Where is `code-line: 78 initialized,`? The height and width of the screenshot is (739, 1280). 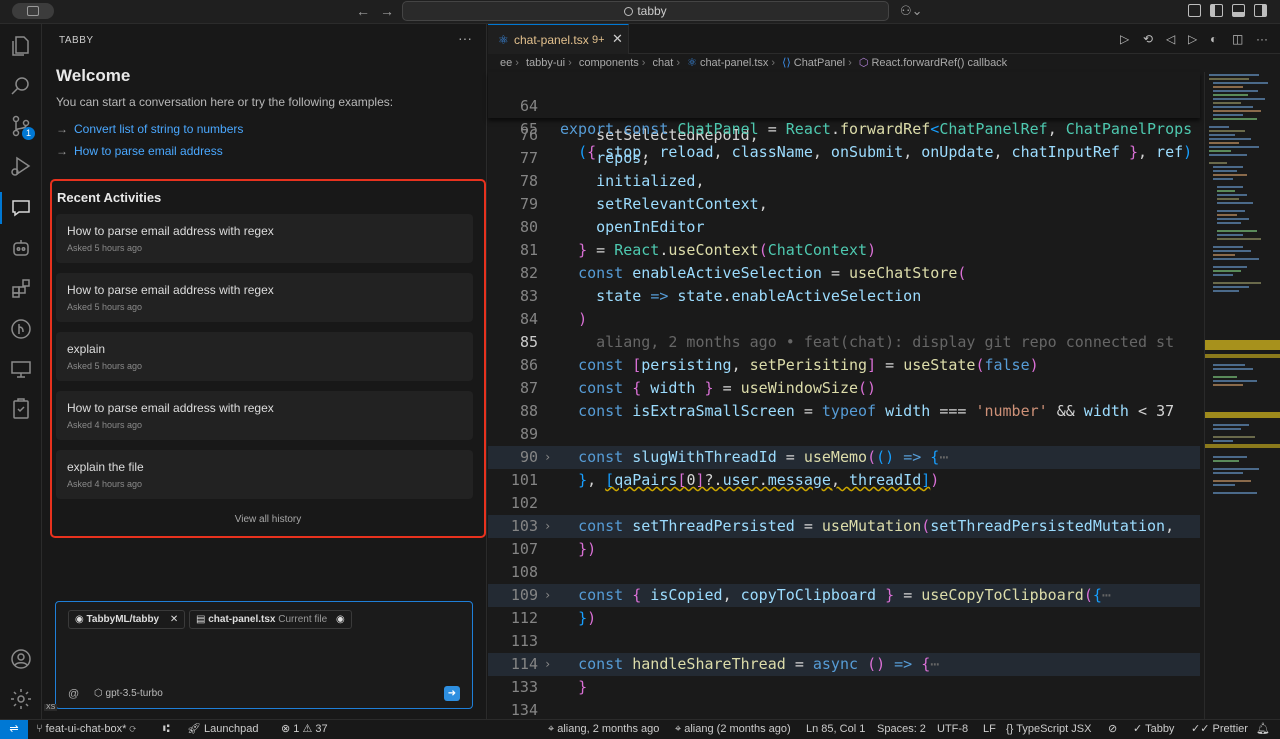 code-line: 78 initialized, is located at coordinates (844, 181).